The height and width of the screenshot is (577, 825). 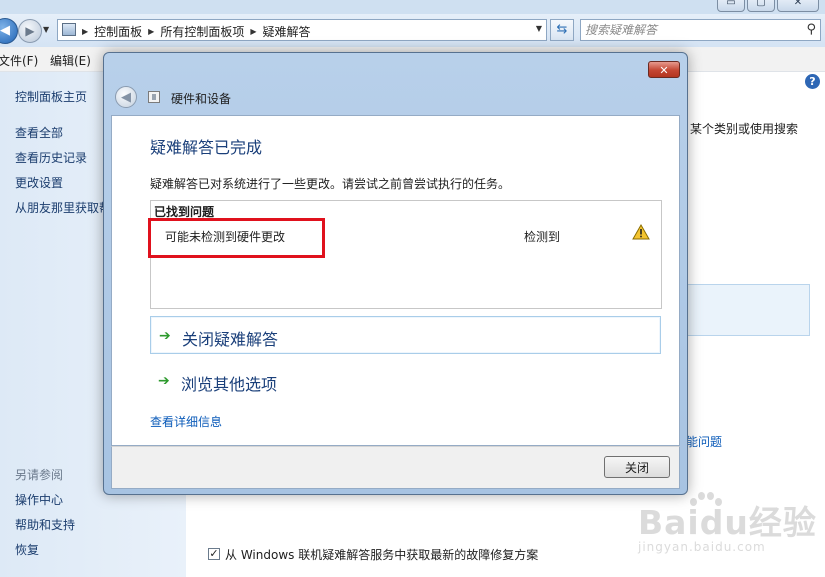 What do you see at coordinates (9, 31) in the screenshot?
I see `back-button: ◀` at bounding box center [9, 31].